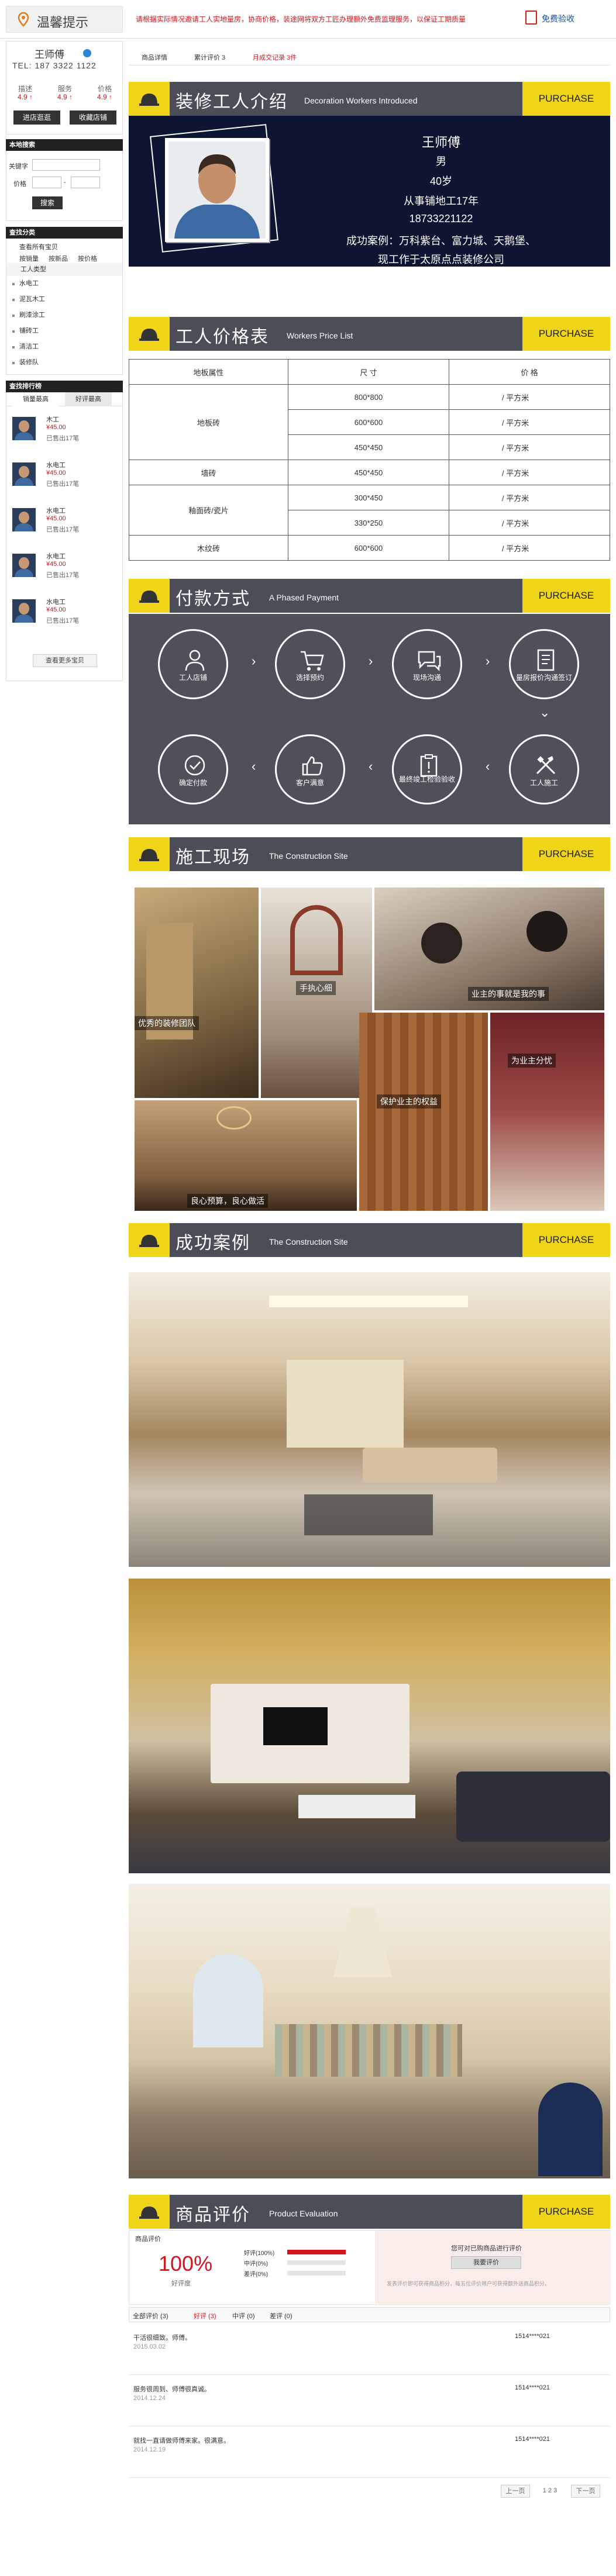 The image size is (616, 2576). What do you see at coordinates (316, 2262) in the screenshot?
I see `bar-neutral` at bounding box center [316, 2262].